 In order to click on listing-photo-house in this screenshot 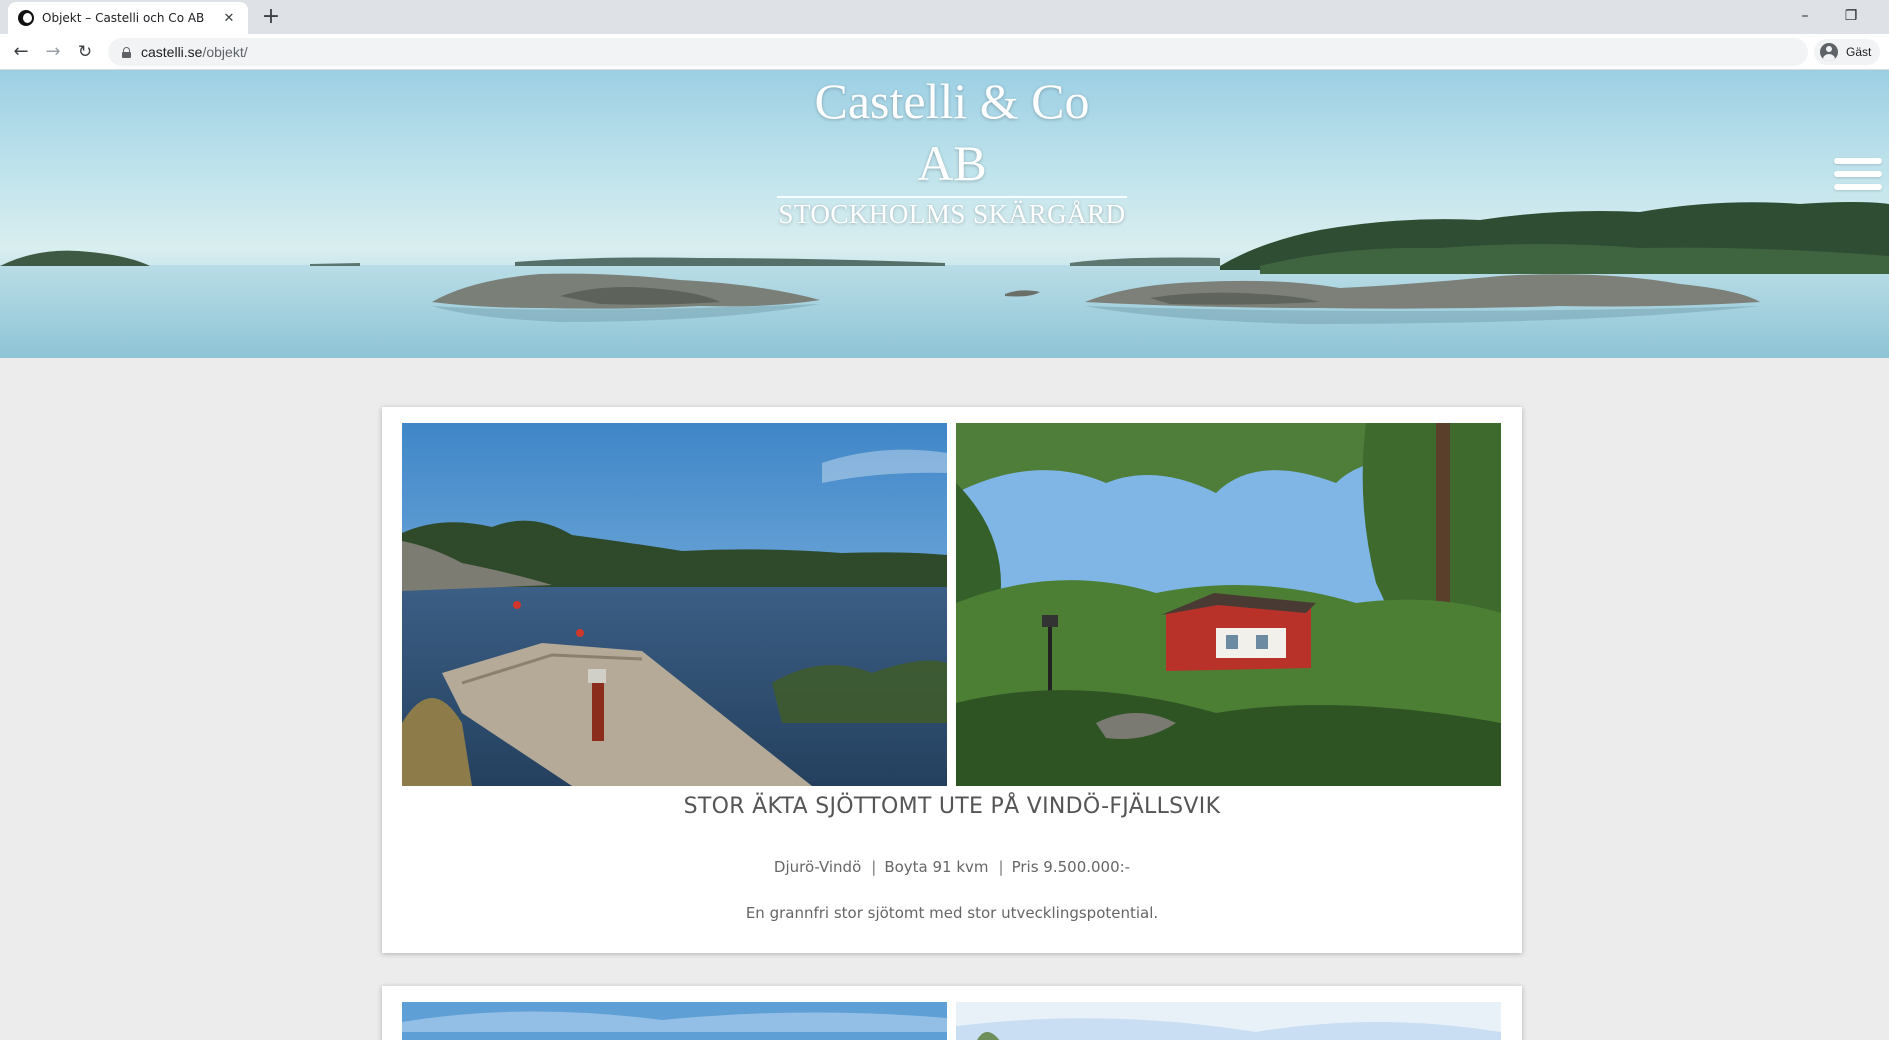, I will do `click(1228, 604)`.